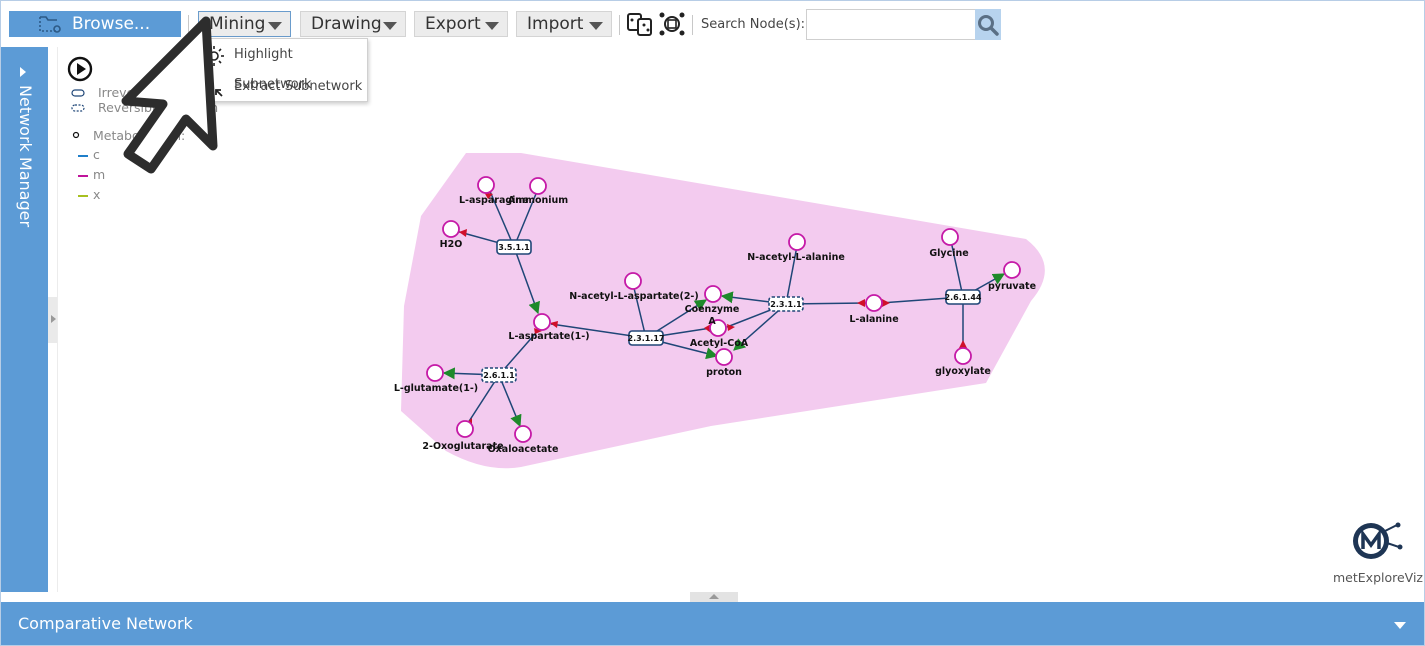 This screenshot has height=646, width=1425. I want to click on mining-label: Mining, so click(237, 24).